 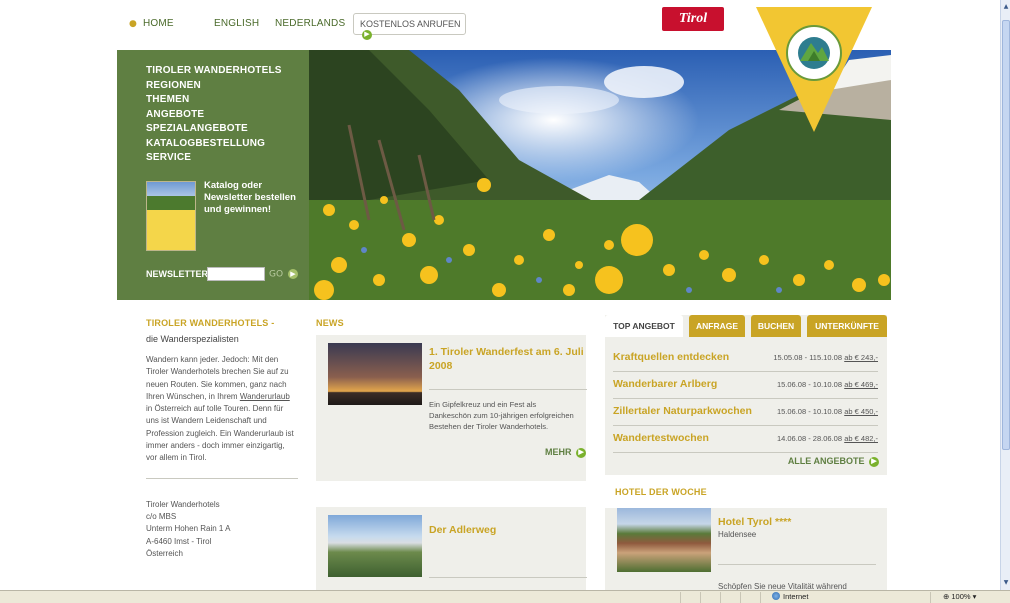 I want to click on address-line: Österreich, so click(x=164, y=553).